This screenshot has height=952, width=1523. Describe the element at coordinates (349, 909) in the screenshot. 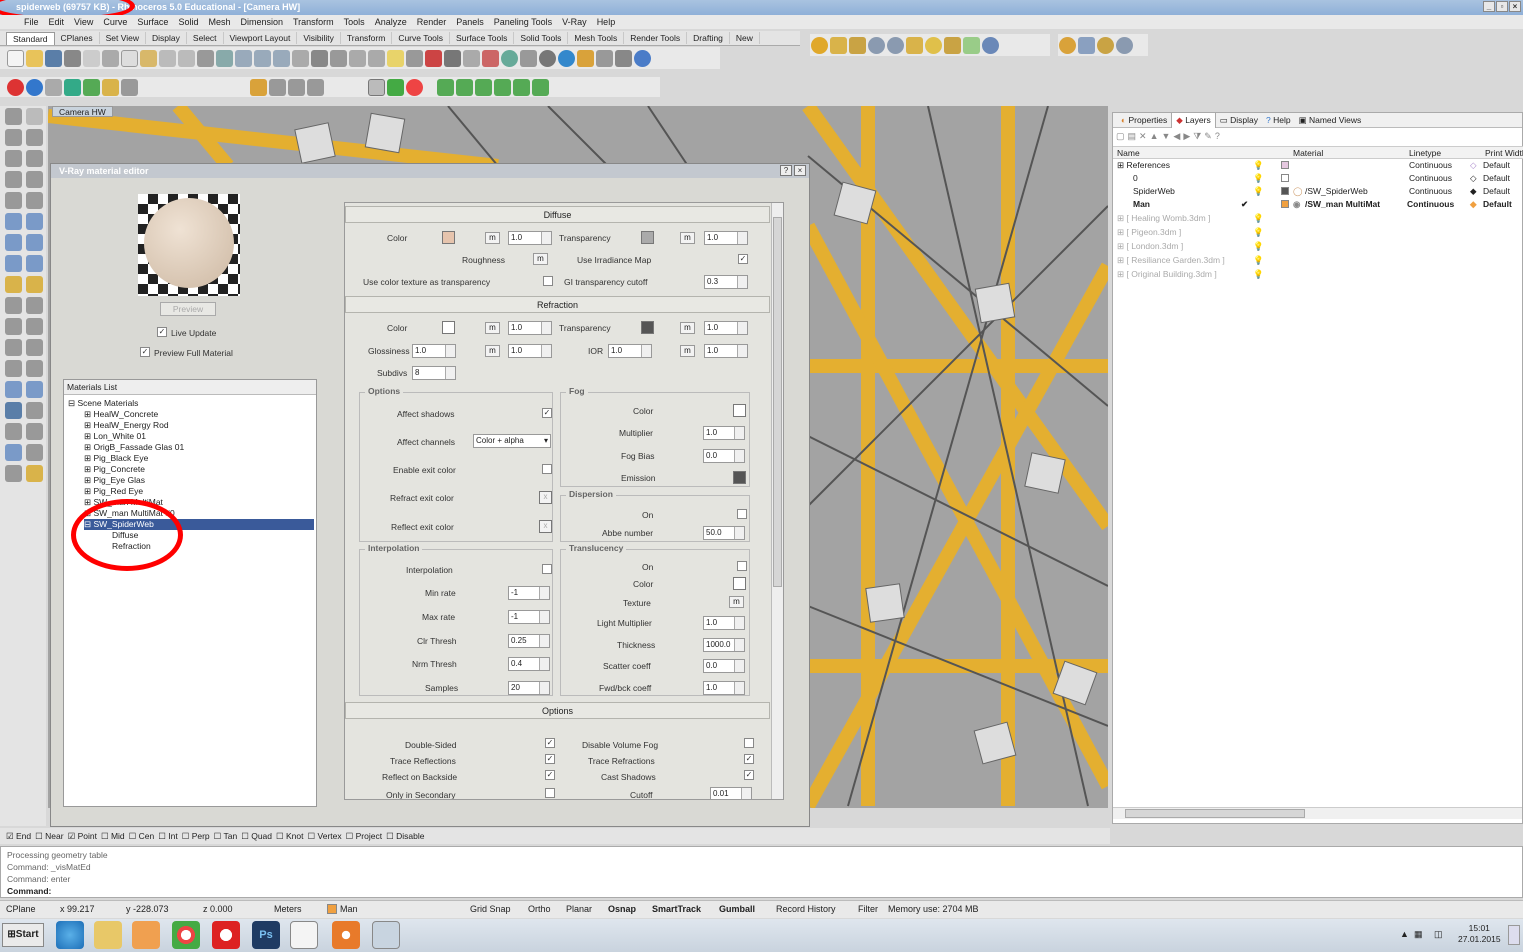

I see `current-layer: Man` at that location.